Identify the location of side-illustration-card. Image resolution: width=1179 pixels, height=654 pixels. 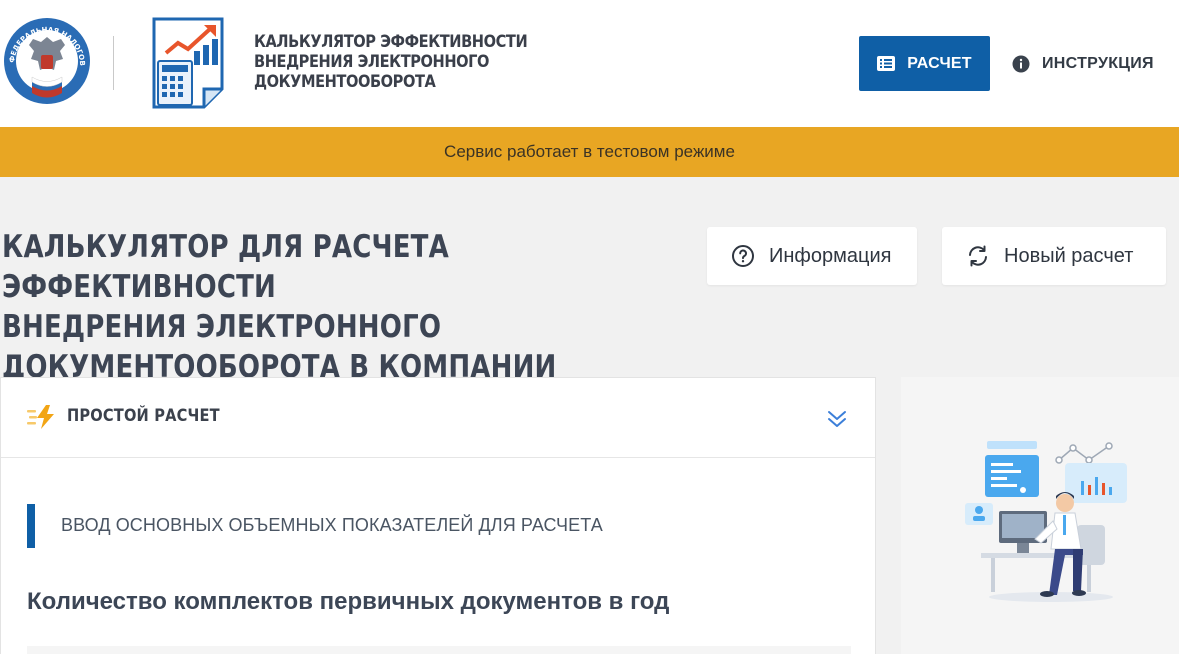
(1040, 515).